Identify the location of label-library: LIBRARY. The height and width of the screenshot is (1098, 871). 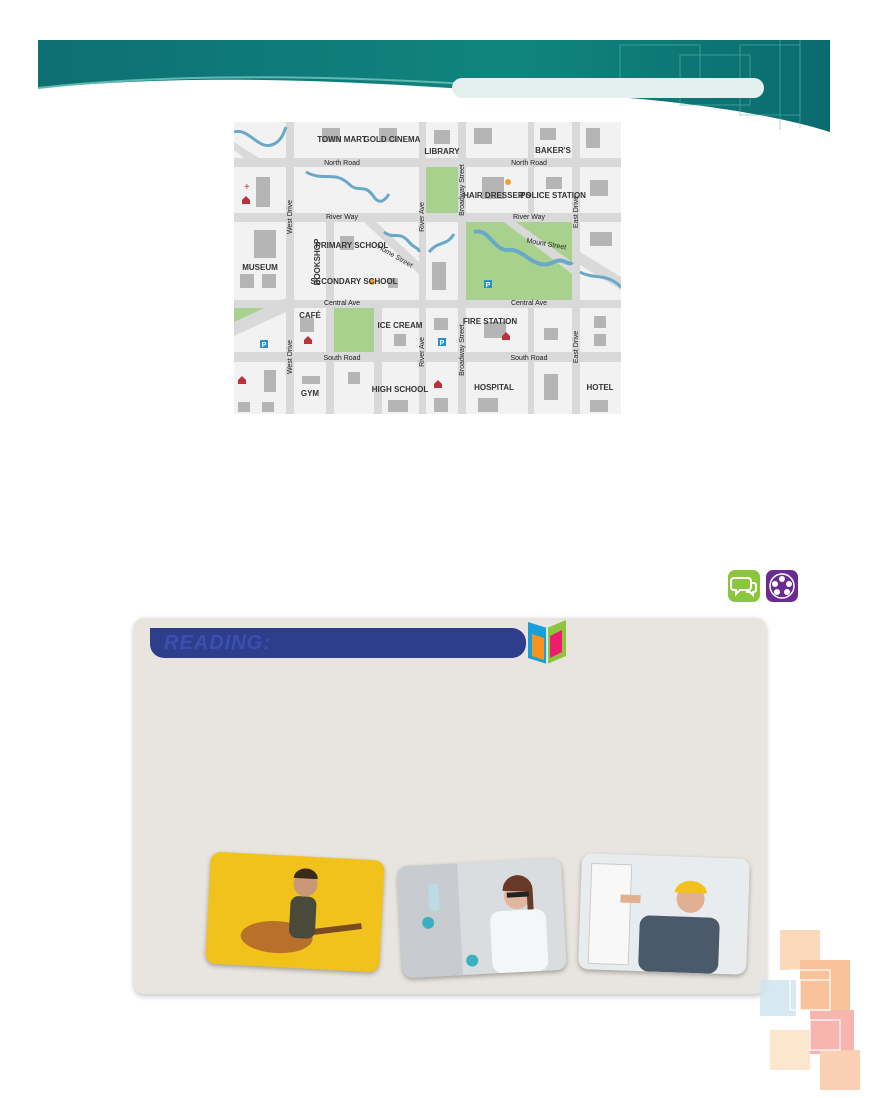
(442, 151).